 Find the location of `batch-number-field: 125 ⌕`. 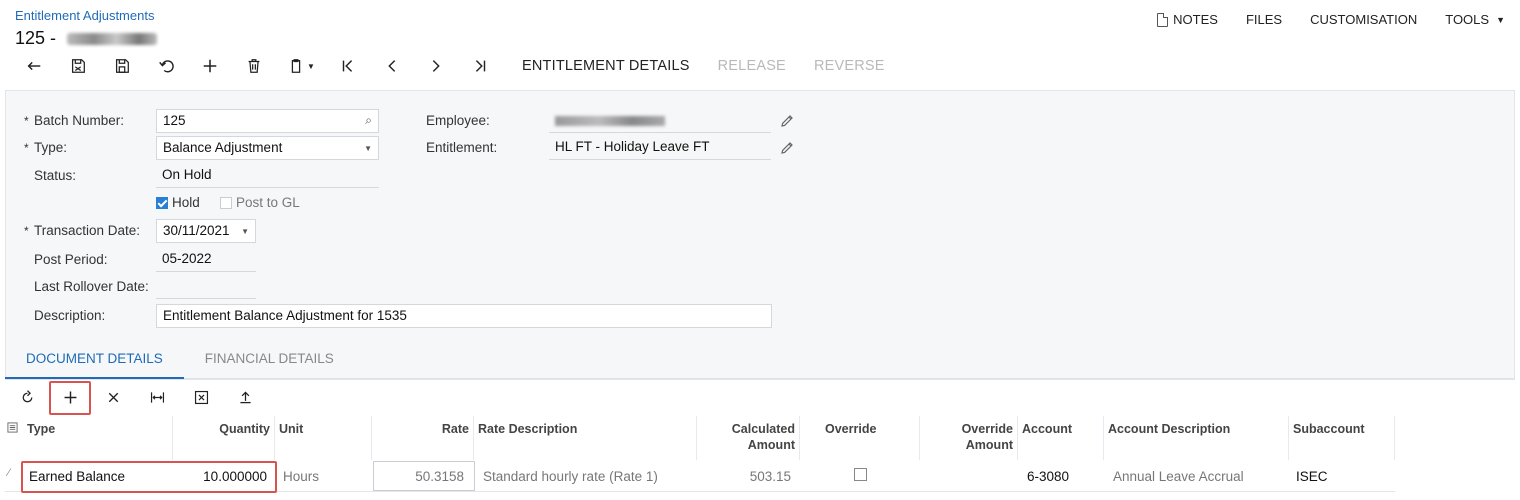

batch-number-field: 125 ⌕ is located at coordinates (267, 121).